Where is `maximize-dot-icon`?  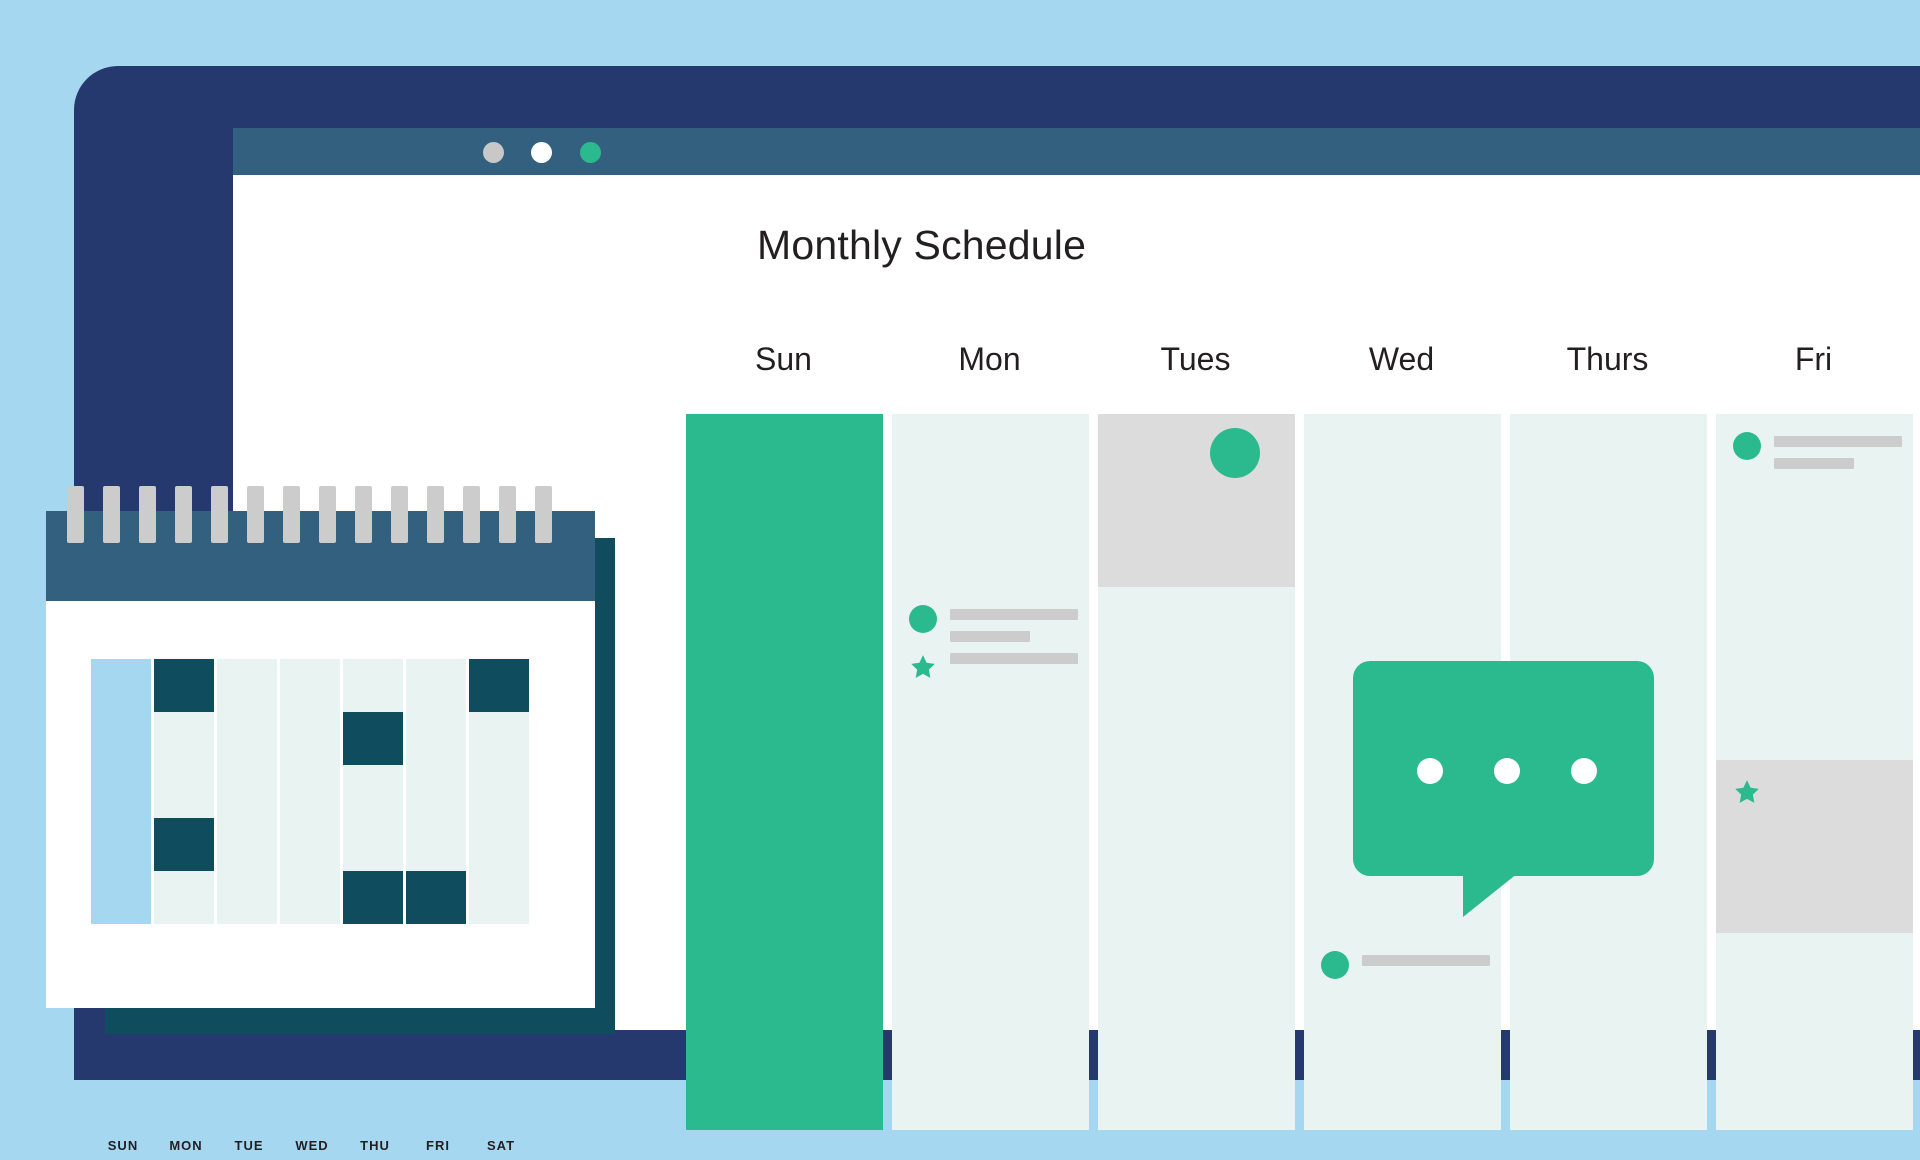
maximize-dot-icon is located at coordinates (590, 152).